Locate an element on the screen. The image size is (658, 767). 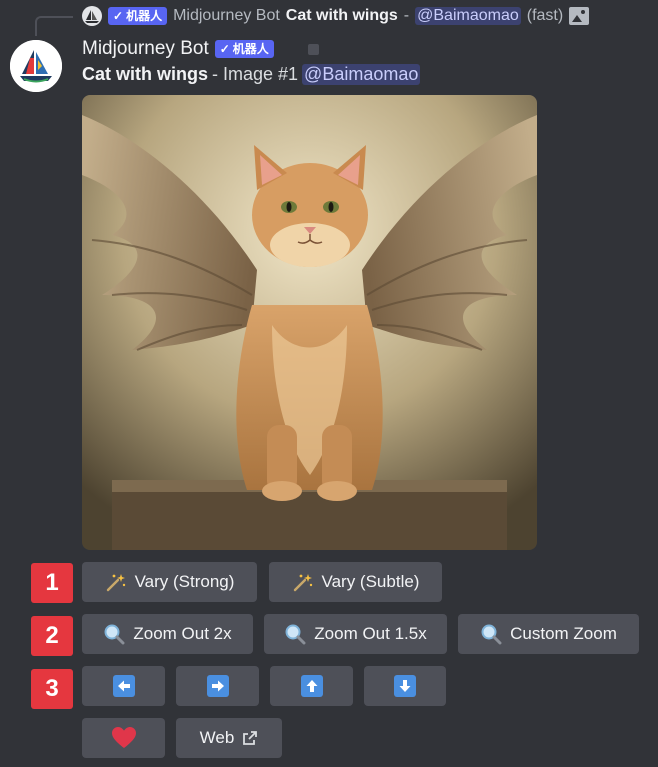
message-header: Midjourney Bot ✓ 机器人 is located at coordinates (200, 49).